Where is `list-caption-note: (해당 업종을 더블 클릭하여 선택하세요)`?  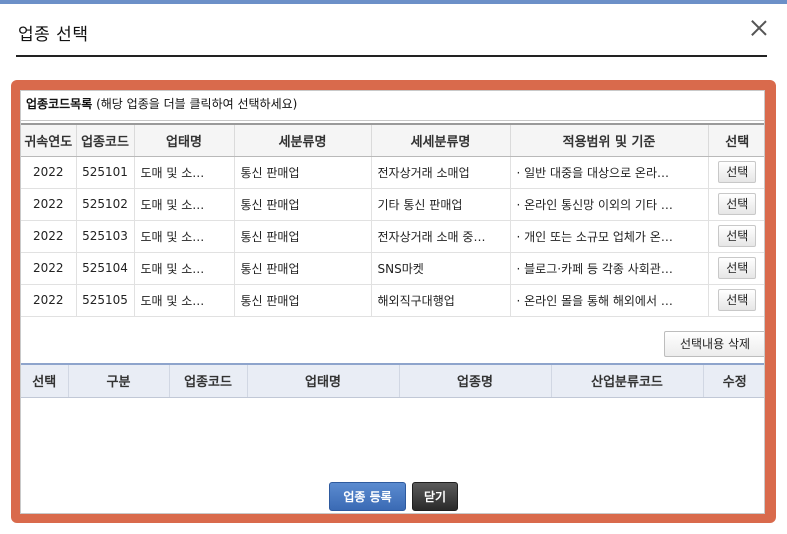
list-caption-note: (해당 업종을 더블 클릭하여 선택하세요) is located at coordinates (197, 104).